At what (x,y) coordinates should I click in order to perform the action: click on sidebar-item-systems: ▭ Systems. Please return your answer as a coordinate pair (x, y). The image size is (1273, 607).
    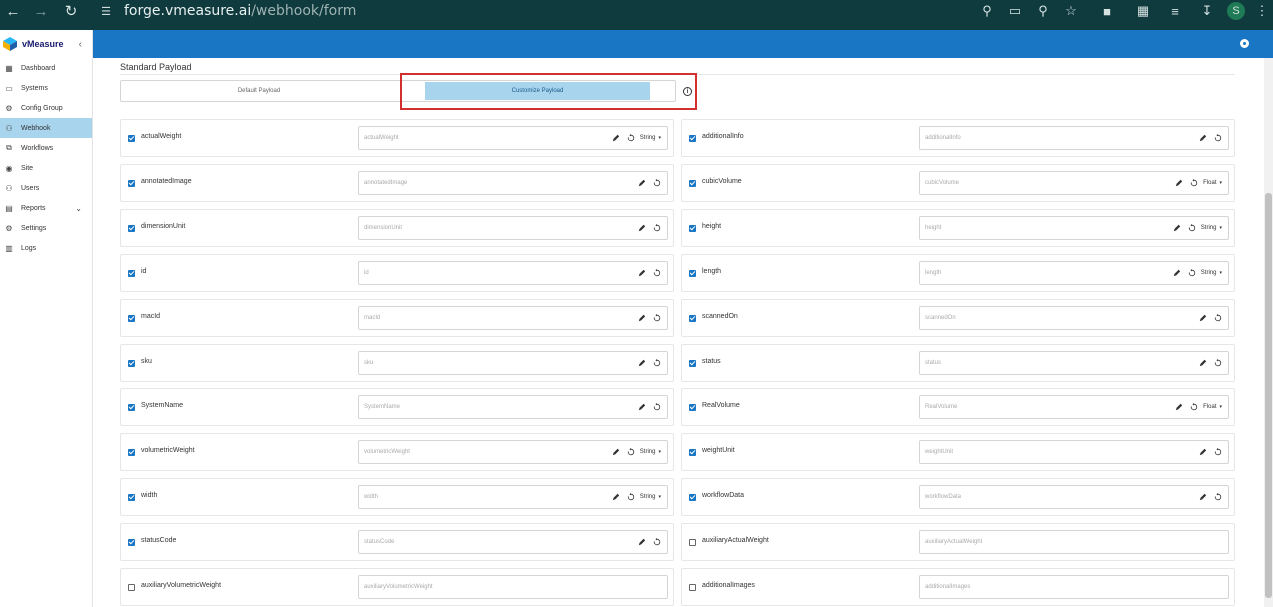
    Looking at the image, I should click on (46, 88).